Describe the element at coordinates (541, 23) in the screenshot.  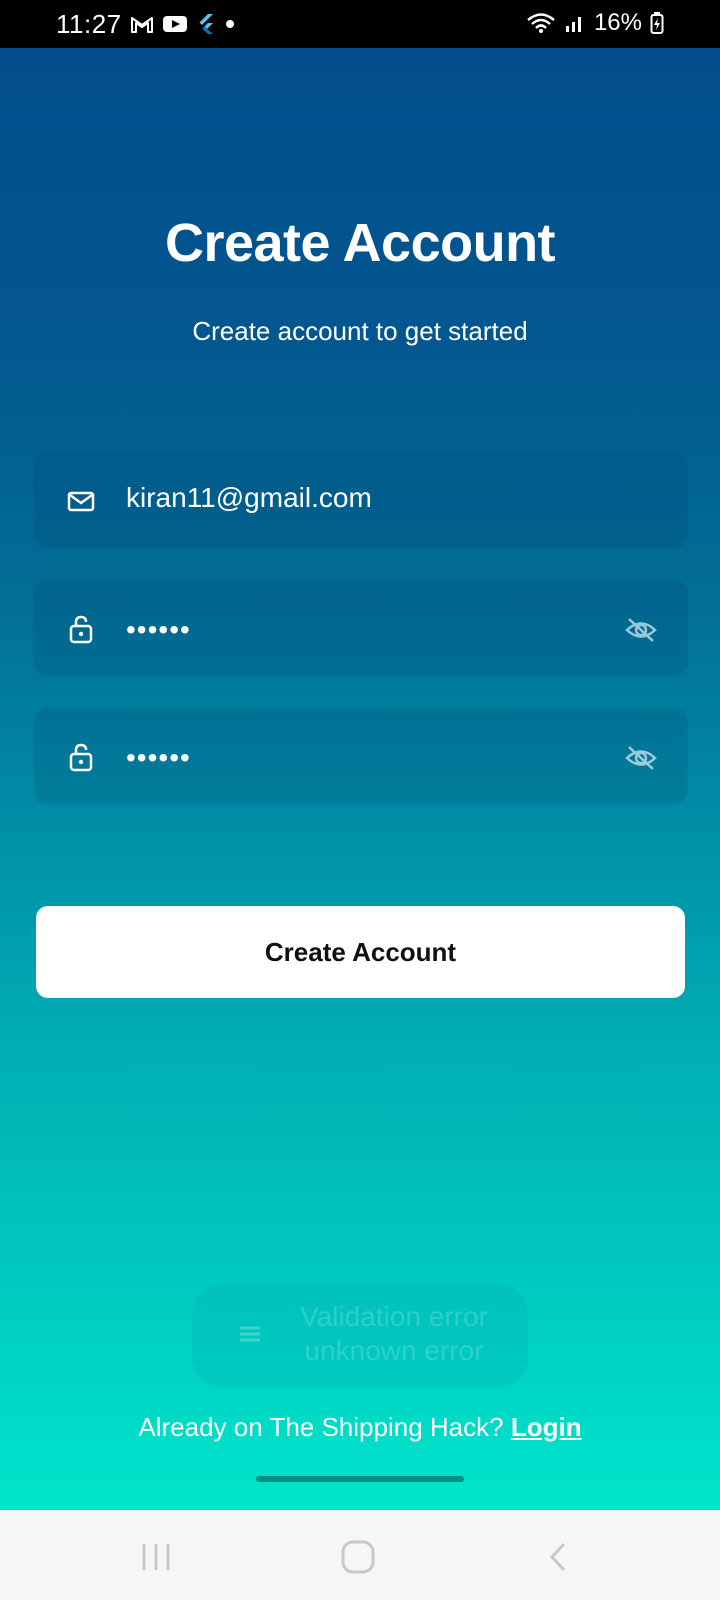
I see `wifi-icon` at that location.